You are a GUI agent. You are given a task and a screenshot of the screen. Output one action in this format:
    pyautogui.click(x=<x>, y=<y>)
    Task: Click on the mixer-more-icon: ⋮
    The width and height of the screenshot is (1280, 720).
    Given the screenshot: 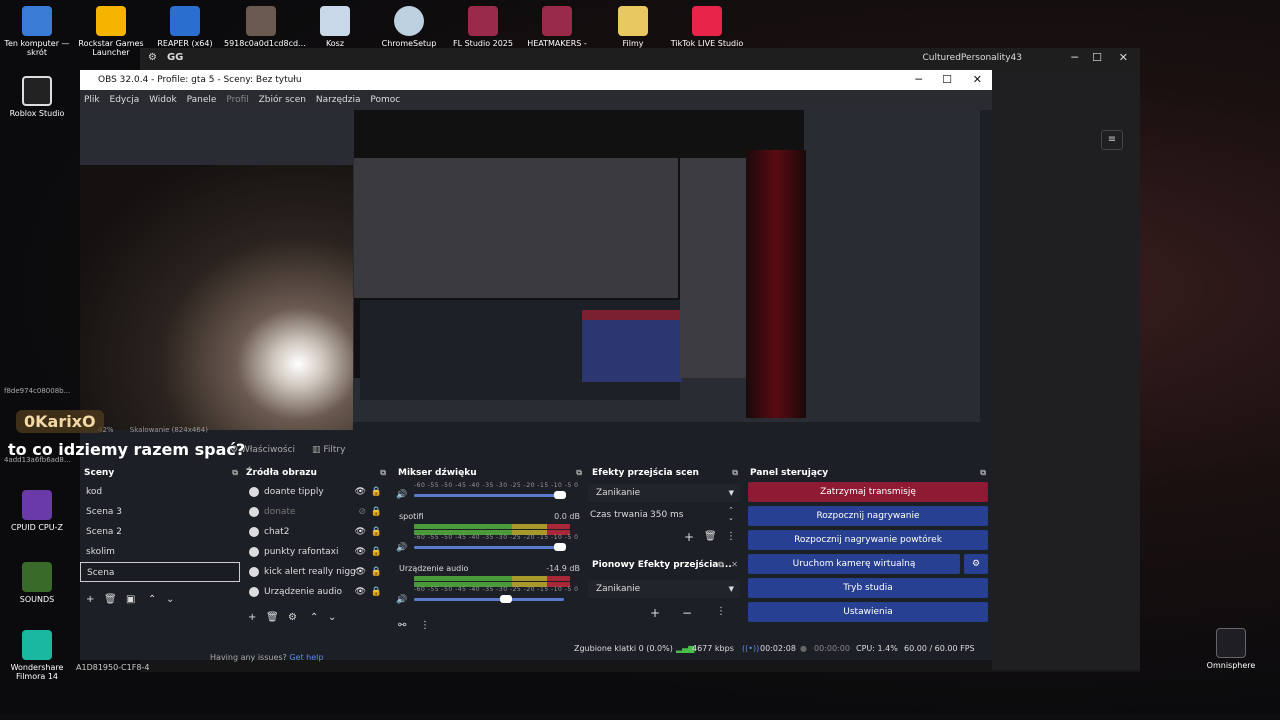 What is the action you would take?
    pyautogui.click(x=425, y=625)
    